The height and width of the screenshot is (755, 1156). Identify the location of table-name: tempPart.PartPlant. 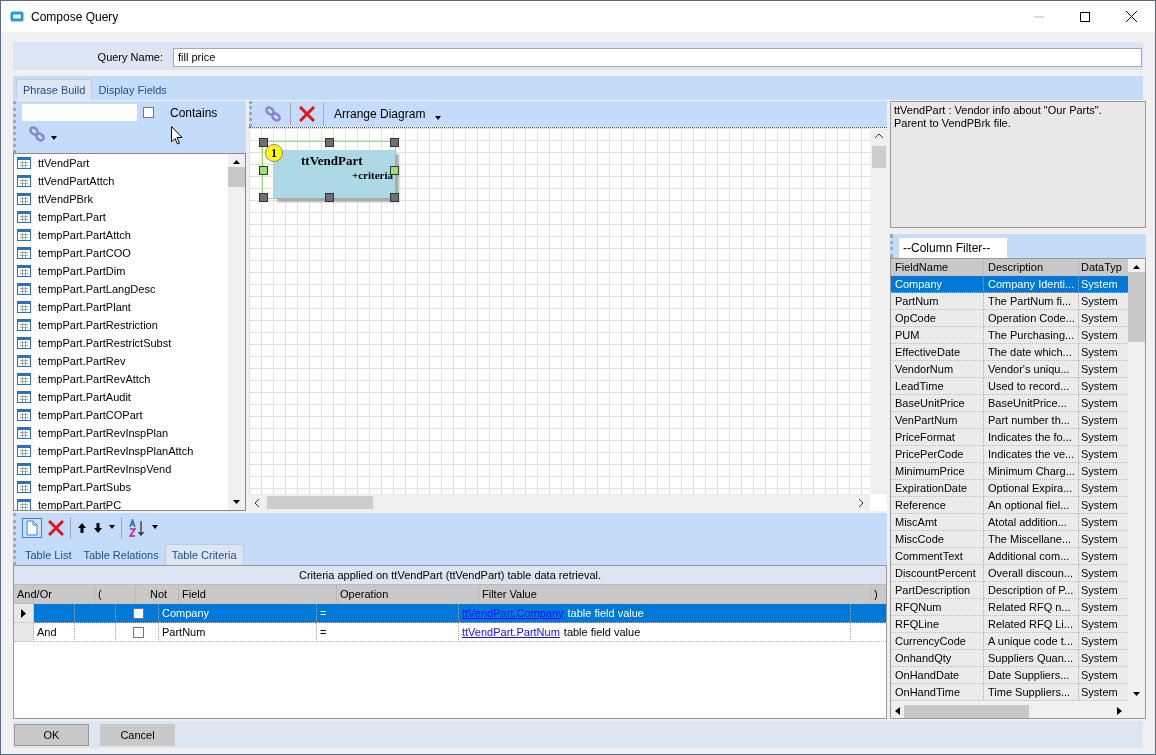
(84, 307).